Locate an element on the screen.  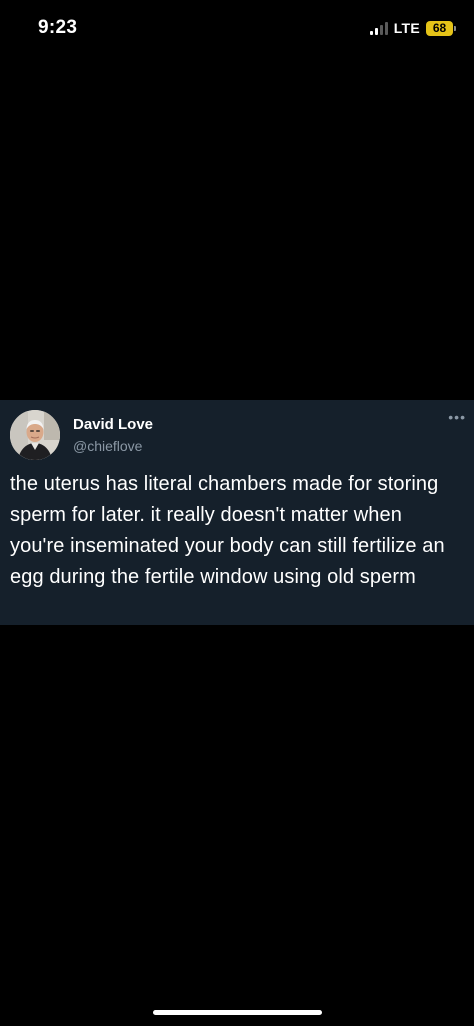
avatar is located at coordinates (35, 435).